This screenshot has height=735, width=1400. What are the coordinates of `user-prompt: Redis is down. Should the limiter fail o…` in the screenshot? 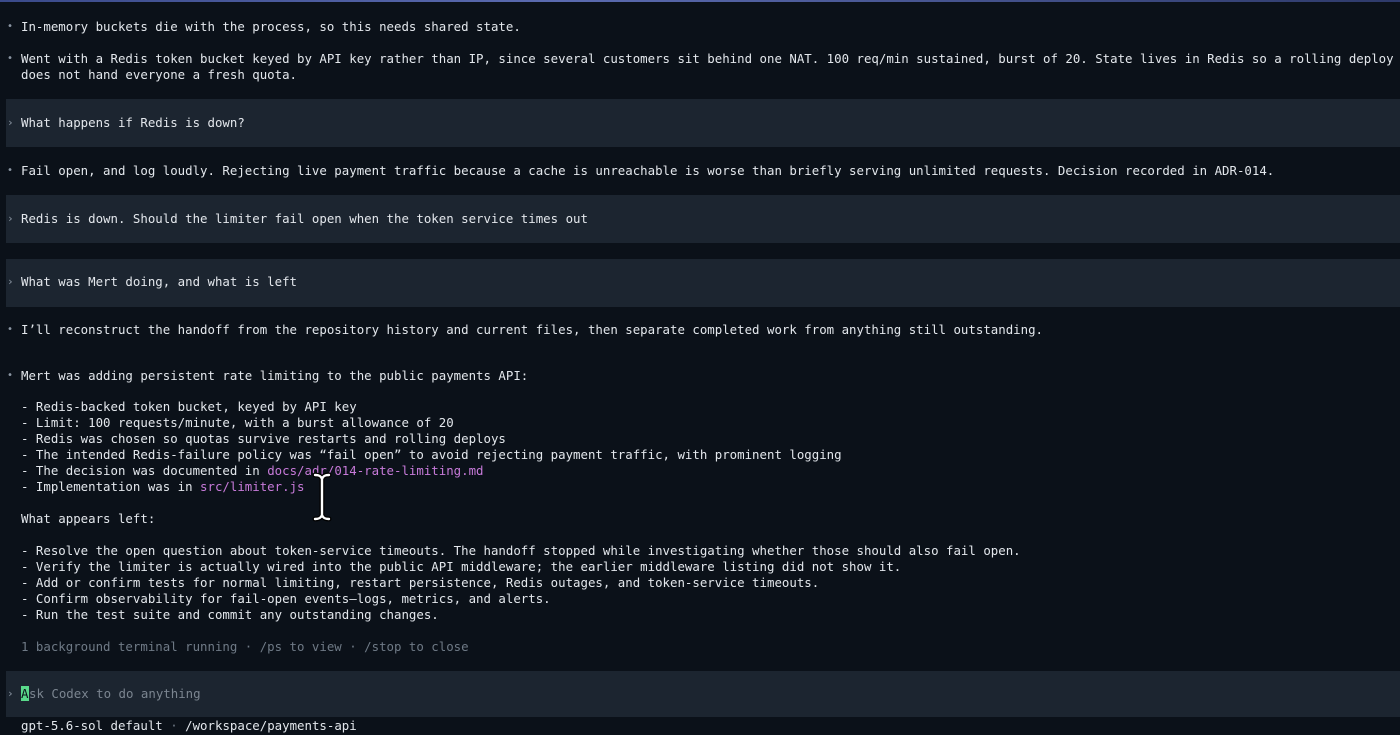 It's located at (304, 218).